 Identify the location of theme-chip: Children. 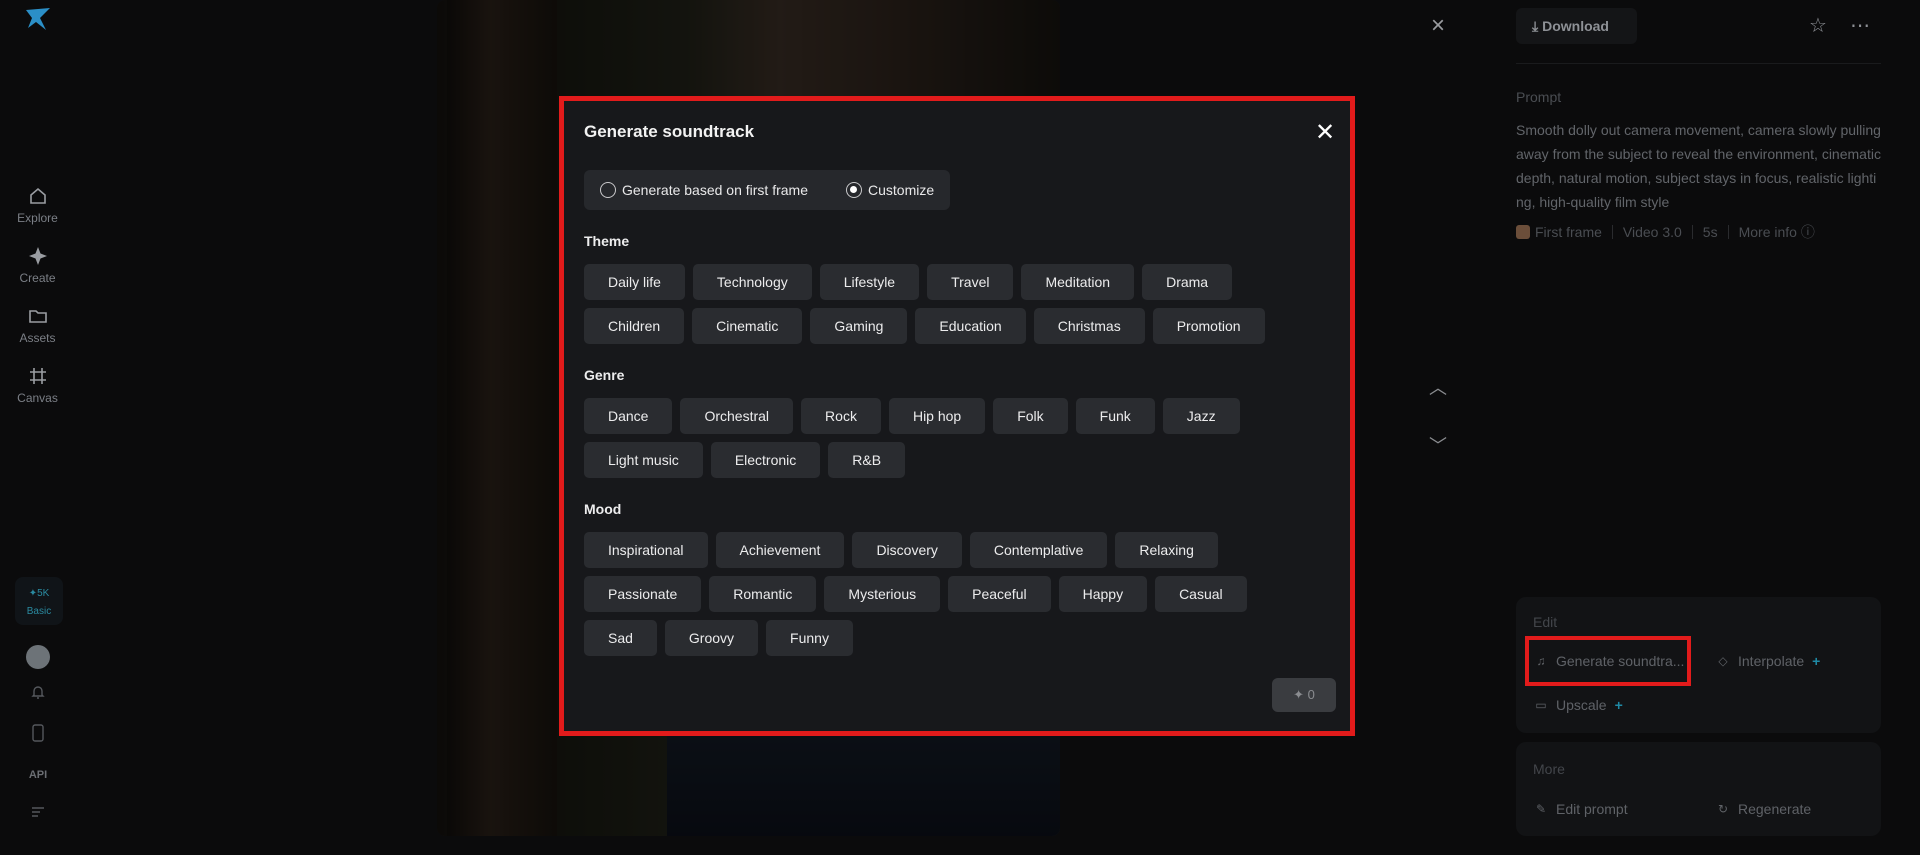
(634, 326).